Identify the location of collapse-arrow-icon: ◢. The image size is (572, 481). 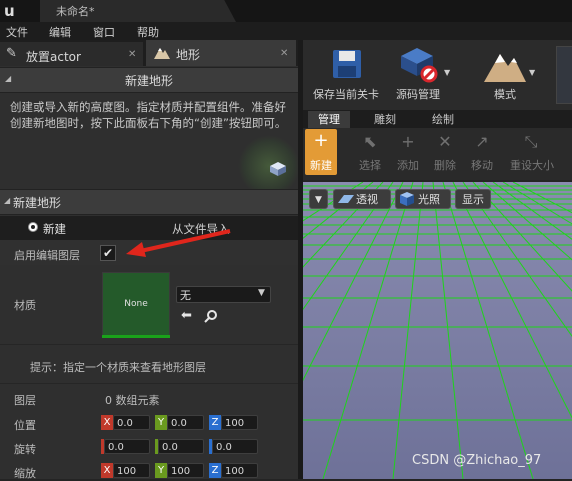
(7, 200).